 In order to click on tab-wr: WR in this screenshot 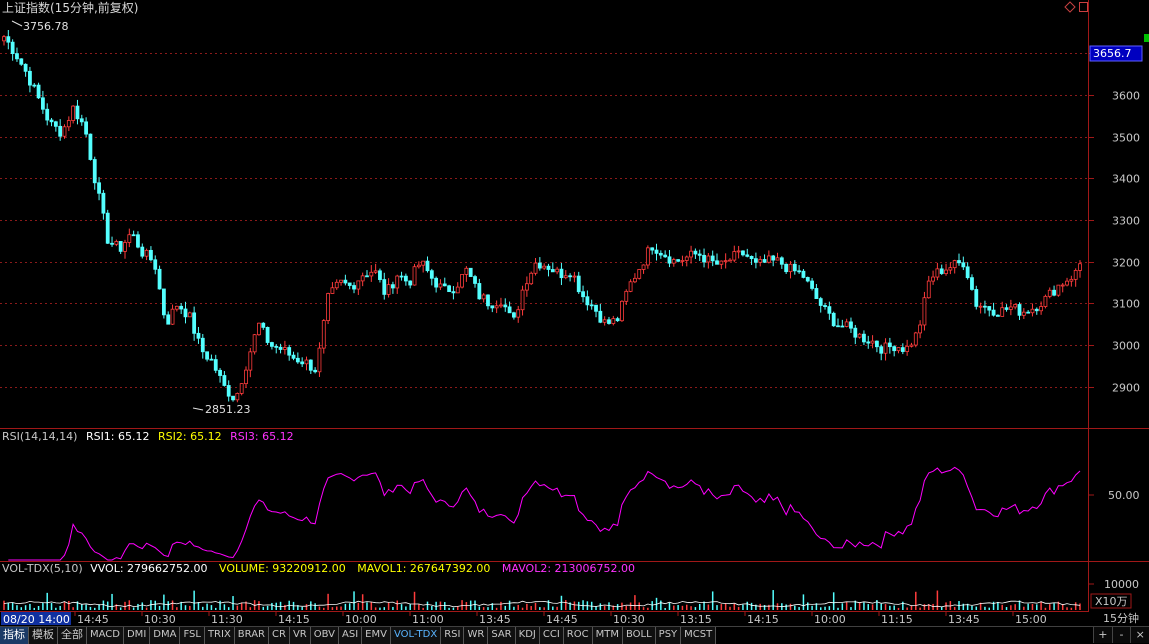, I will do `click(476, 635)`.